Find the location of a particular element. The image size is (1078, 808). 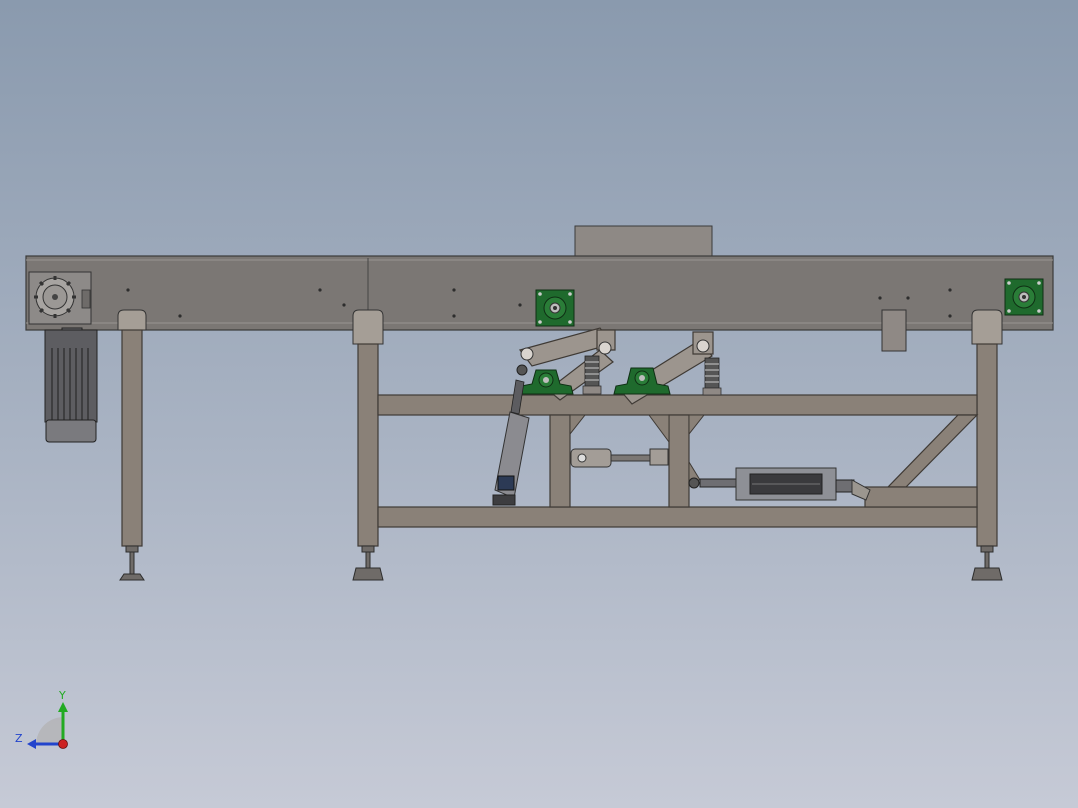

gear-icon is located at coordinates (55, 297).